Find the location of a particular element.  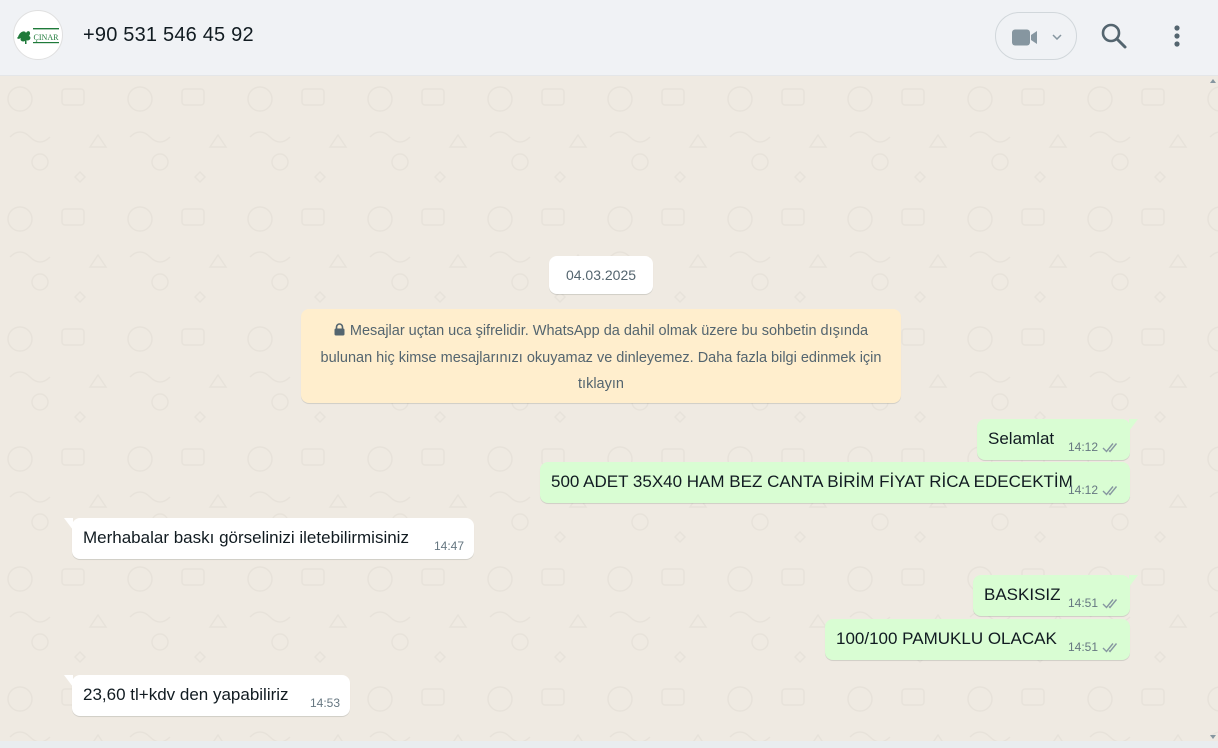

outgoing-message: 100/100 PAMUKLU OLACAK 14:51 is located at coordinates (977, 639).